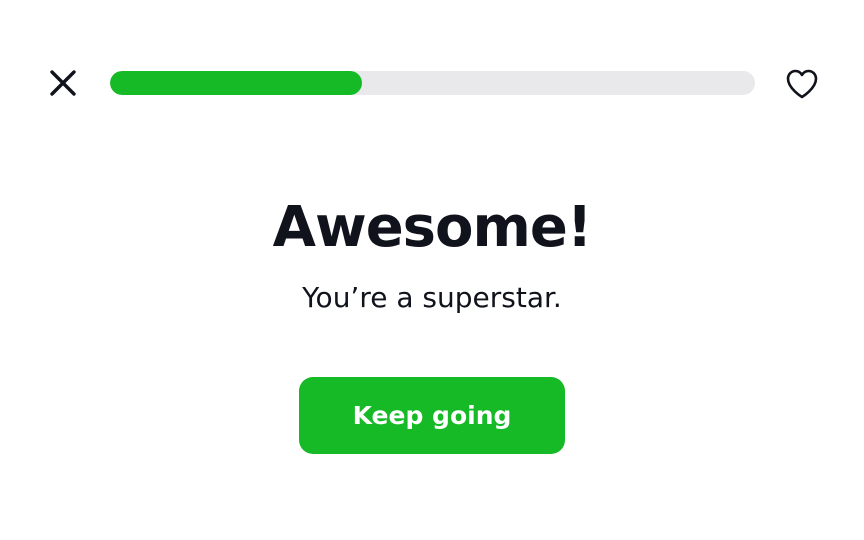 This screenshot has width=864, height=540. Describe the element at coordinates (432, 227) in the screenshot. I see `page-title: Awesome!` at that location.